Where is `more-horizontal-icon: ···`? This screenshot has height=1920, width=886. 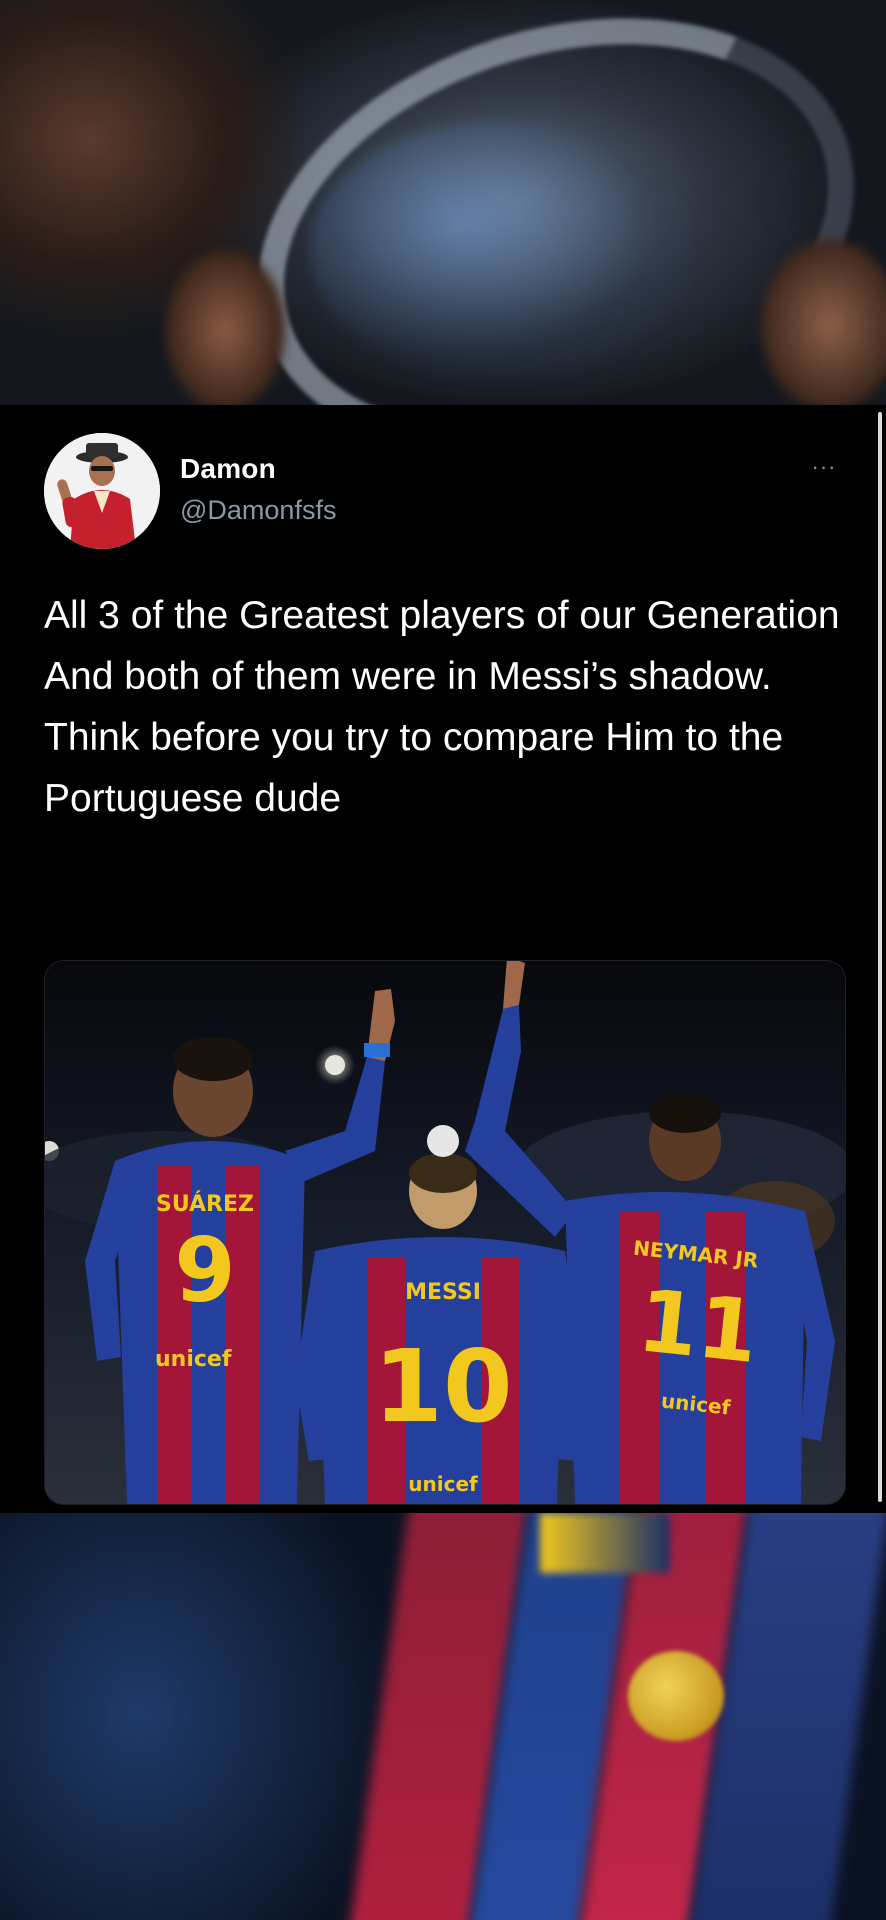 more-horizontal-icon: ··· is located at coordinates (824, 467).